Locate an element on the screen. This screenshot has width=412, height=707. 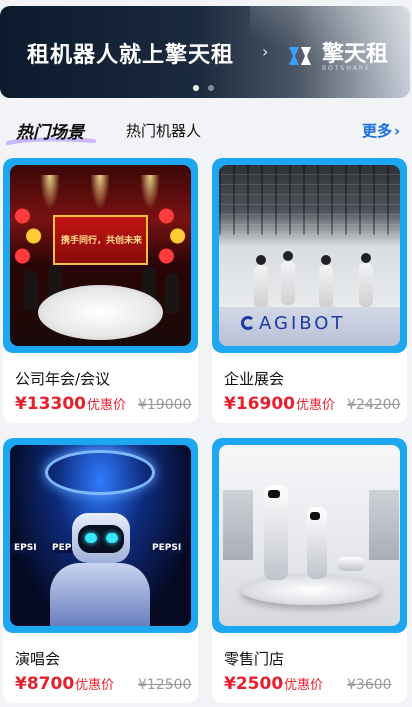
booth-brand-text: AGIBOT is located at coordinates (302, 323).